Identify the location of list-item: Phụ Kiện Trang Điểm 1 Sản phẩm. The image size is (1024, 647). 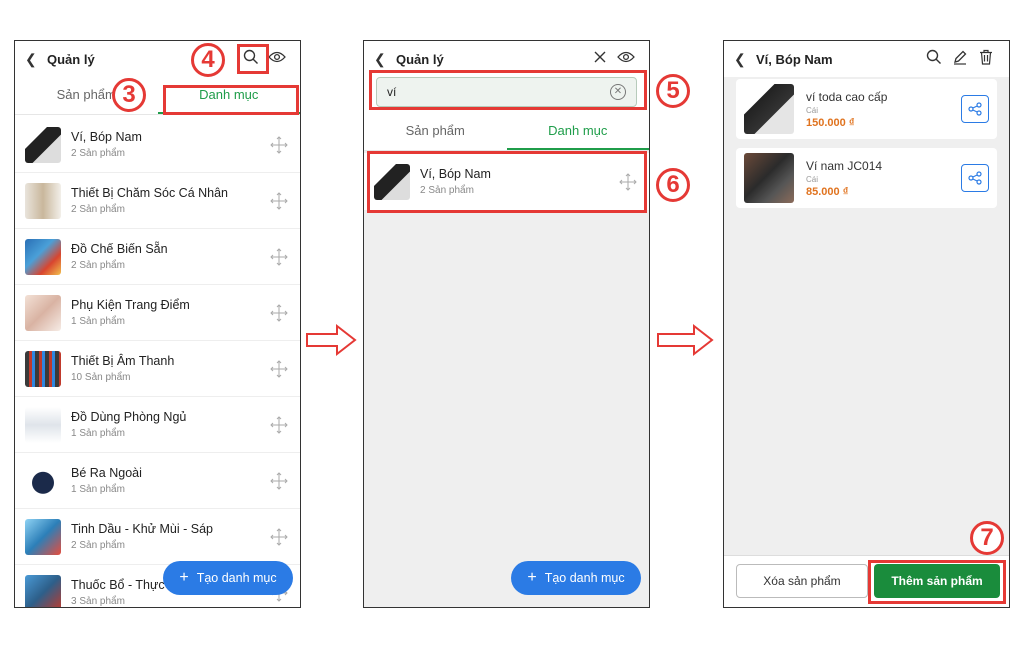
(157, 313).